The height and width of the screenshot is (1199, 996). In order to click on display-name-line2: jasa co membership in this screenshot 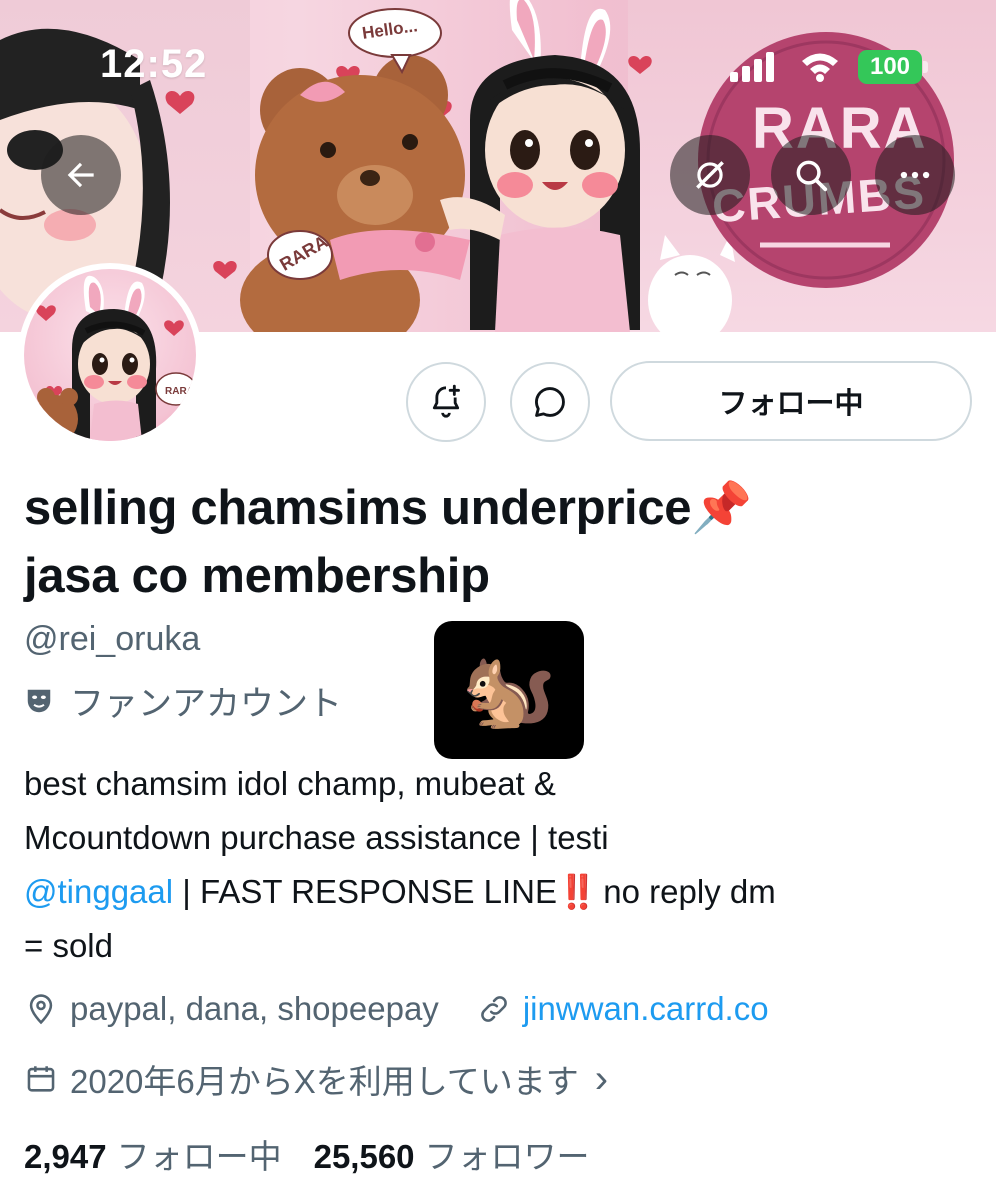, I will do `click(257, 576)`.